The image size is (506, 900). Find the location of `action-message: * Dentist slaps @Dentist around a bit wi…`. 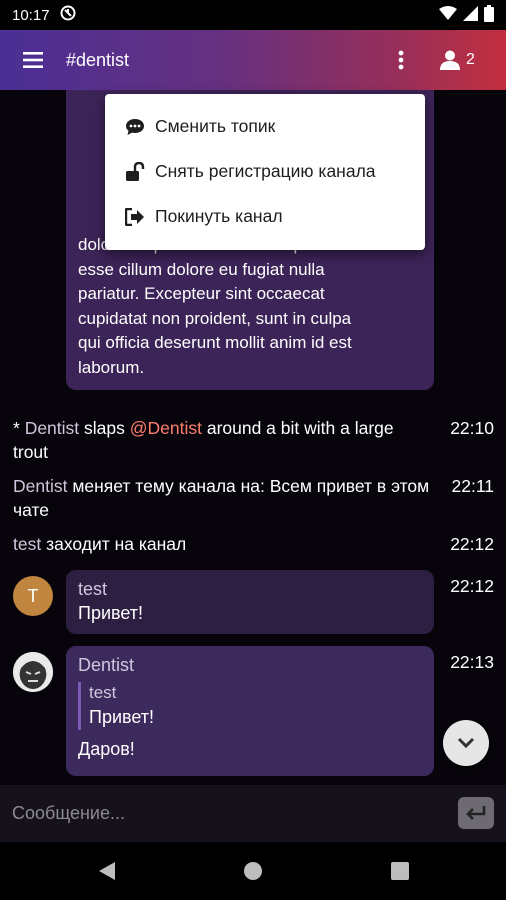

action-message: * Dentist slaps @Dentist around a bit wi… is located at coordinates (253, 440).